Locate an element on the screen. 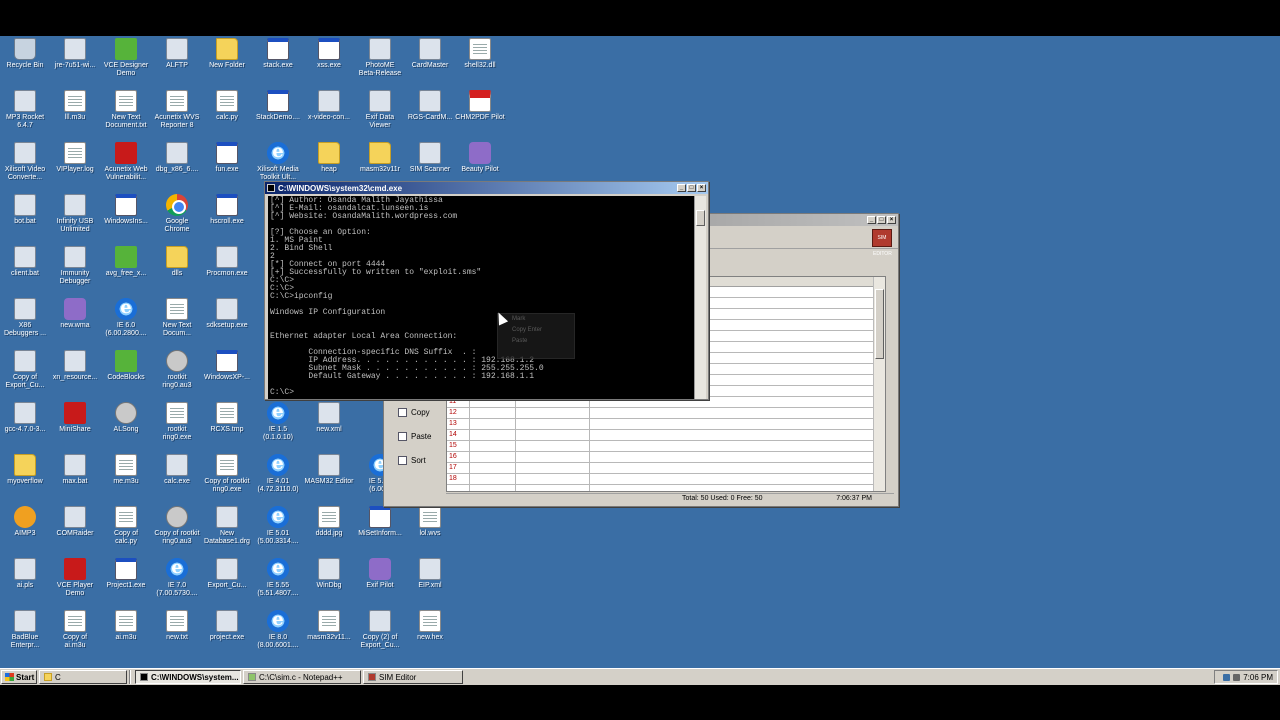 Image resolution: width=1280 pixels, height=720 pixels. network-icon is located at coordinates (1227, 677).